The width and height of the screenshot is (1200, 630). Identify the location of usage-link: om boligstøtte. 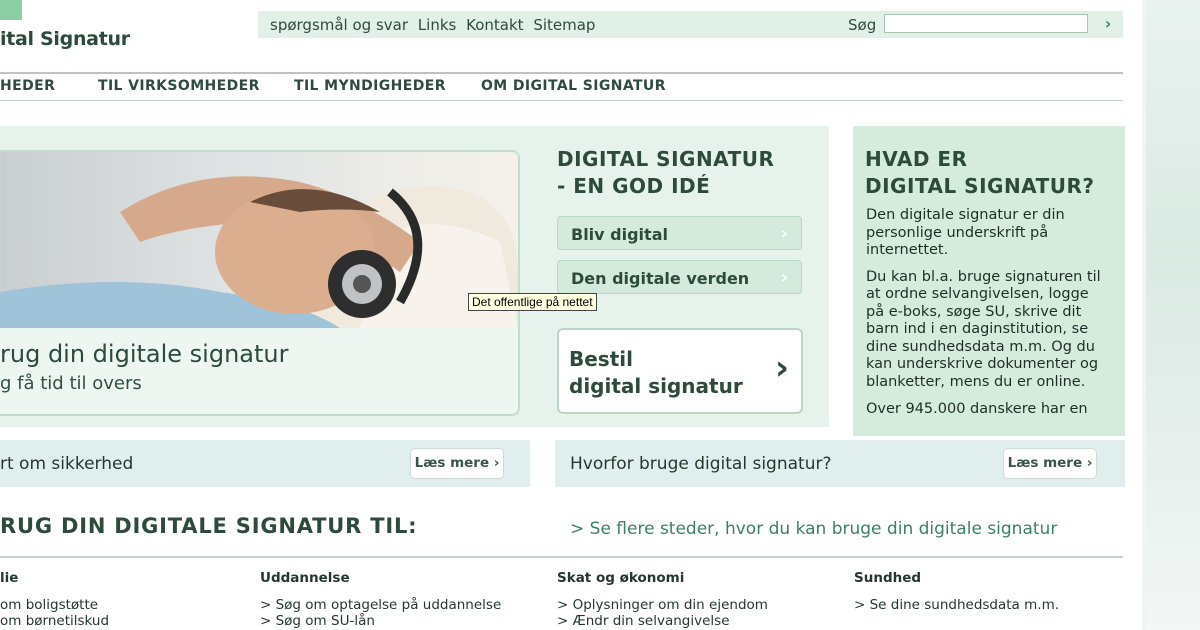
(49, 605).